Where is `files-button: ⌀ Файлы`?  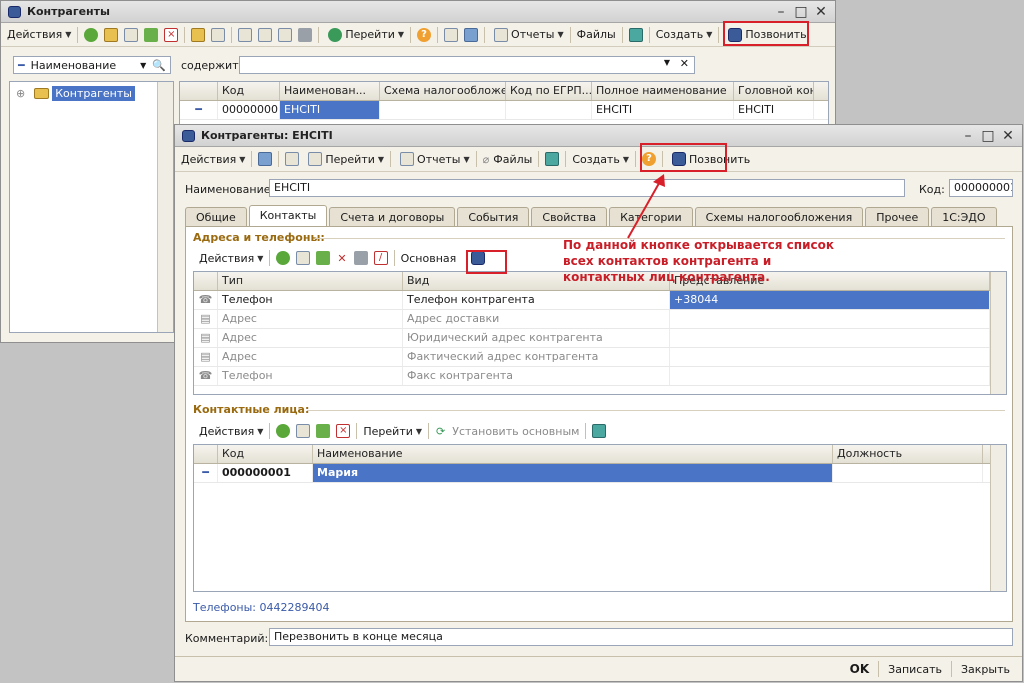
files-button: ⌀ Файлы is located at coordinates (508, 159).